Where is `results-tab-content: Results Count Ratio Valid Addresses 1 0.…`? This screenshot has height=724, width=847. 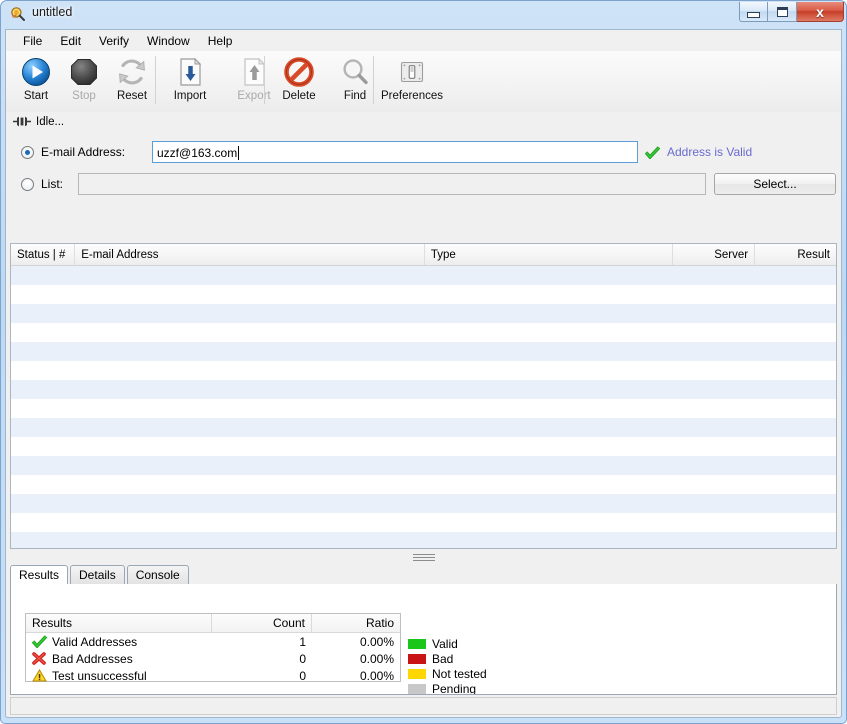 results-tab-content: Results Count Ratio Valid Addresses 1 0.… is located at coordinates (423, 639).